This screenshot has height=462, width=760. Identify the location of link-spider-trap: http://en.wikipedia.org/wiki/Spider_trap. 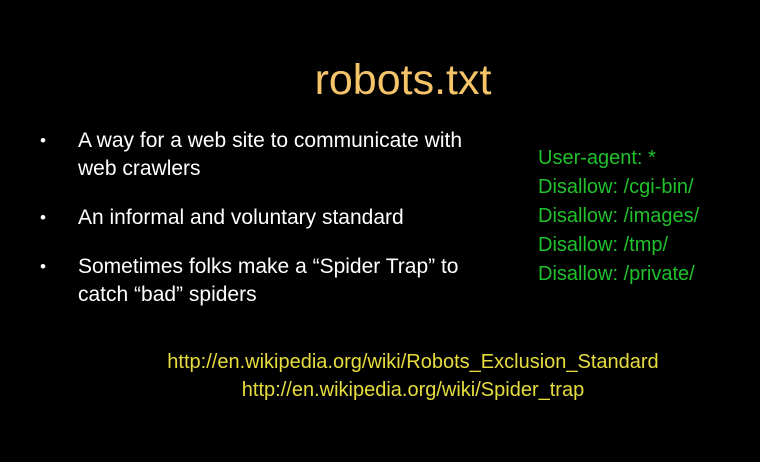
(380, 390).